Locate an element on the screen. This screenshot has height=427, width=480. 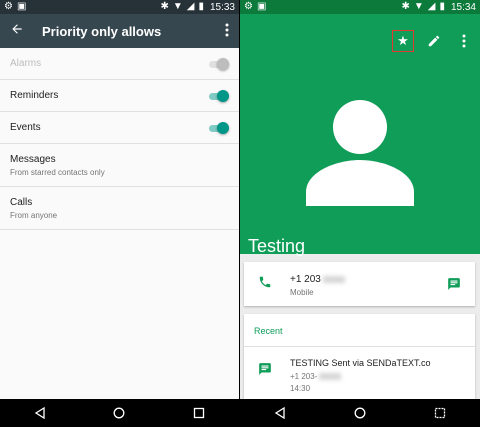
status-time: 15:33 is located at coordinates (222, 7).